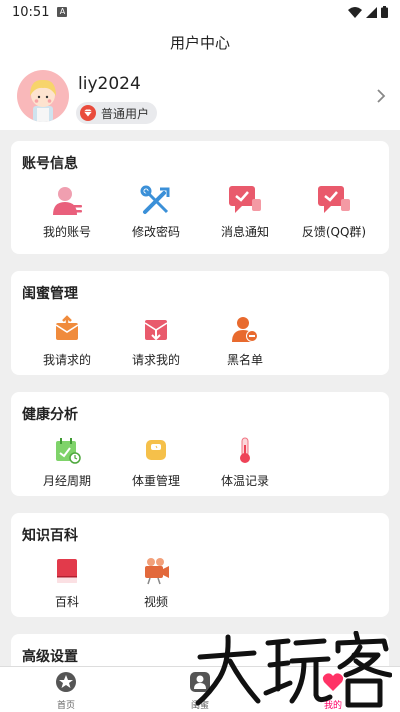 The width and height of the screenshot is (400, 712). Describe the element at coordinates (244, 232) in the screenshot. I see `notifications-label: 消息通知` at that location.